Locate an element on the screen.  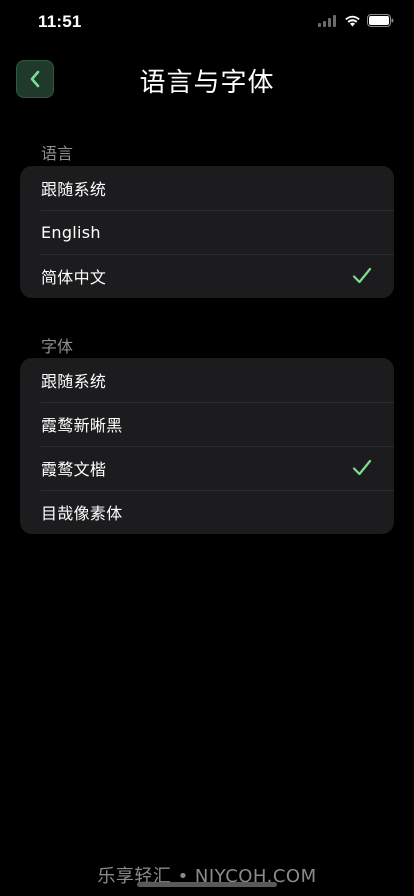
language-group: 跟随系统 English 简体中文 is located at coordinates (207, 232).